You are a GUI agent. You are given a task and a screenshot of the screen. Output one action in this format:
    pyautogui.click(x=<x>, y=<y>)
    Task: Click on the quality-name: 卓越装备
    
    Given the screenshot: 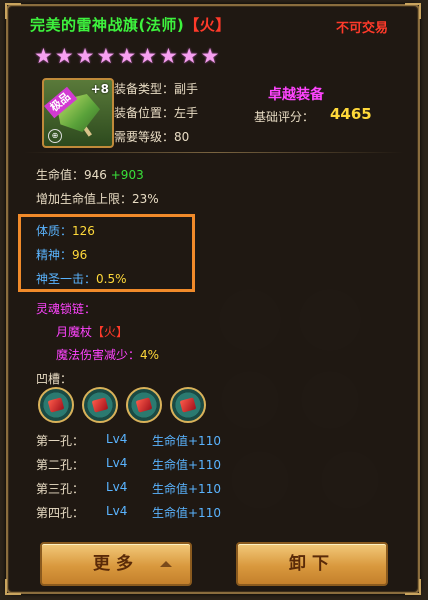 What is the action you would take?
    pyautogui.click(x=296, y=95)
    